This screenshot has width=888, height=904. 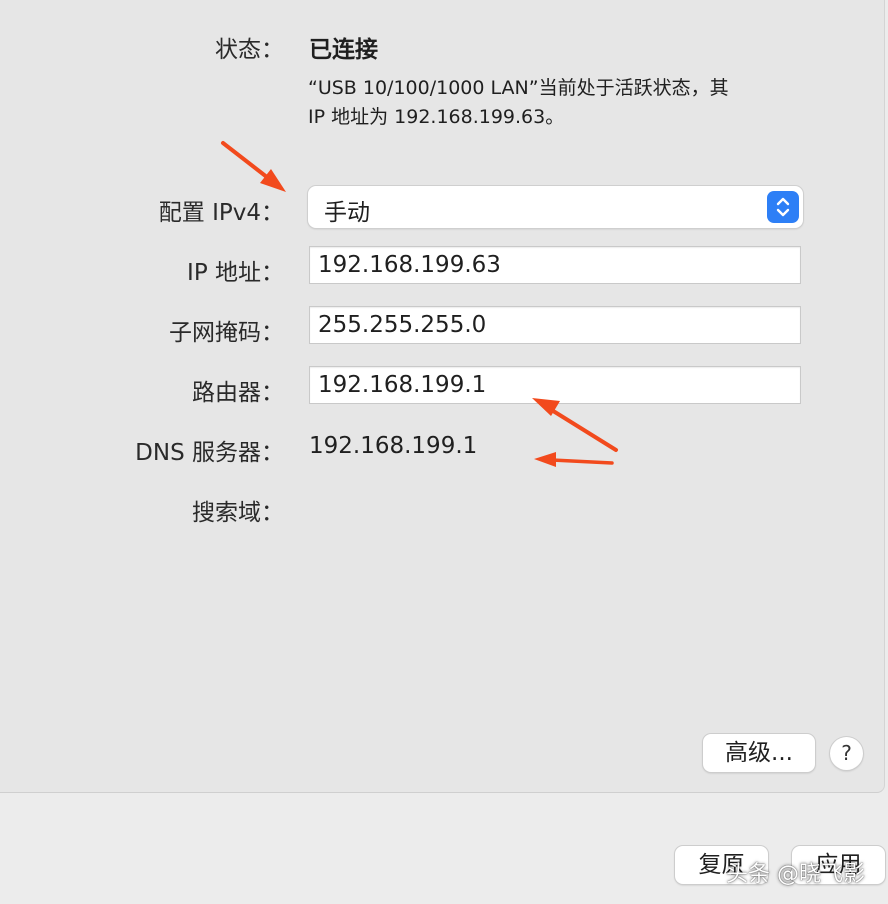 What do you see at coordinates (343, 50) in the screenshot?
I see `status-value: 已连接` at bounding box center [343, 50].